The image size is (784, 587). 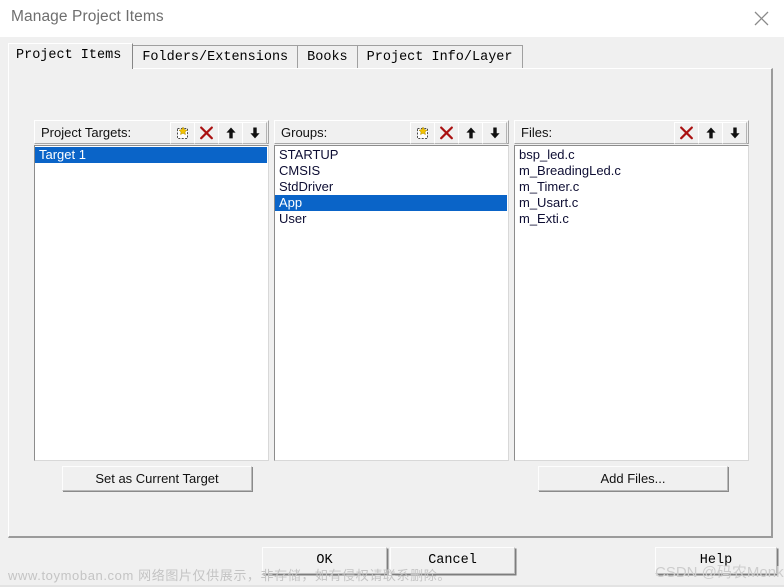 I want to click on project-targets-header: Project Targets:, so click(x=151, y=132).